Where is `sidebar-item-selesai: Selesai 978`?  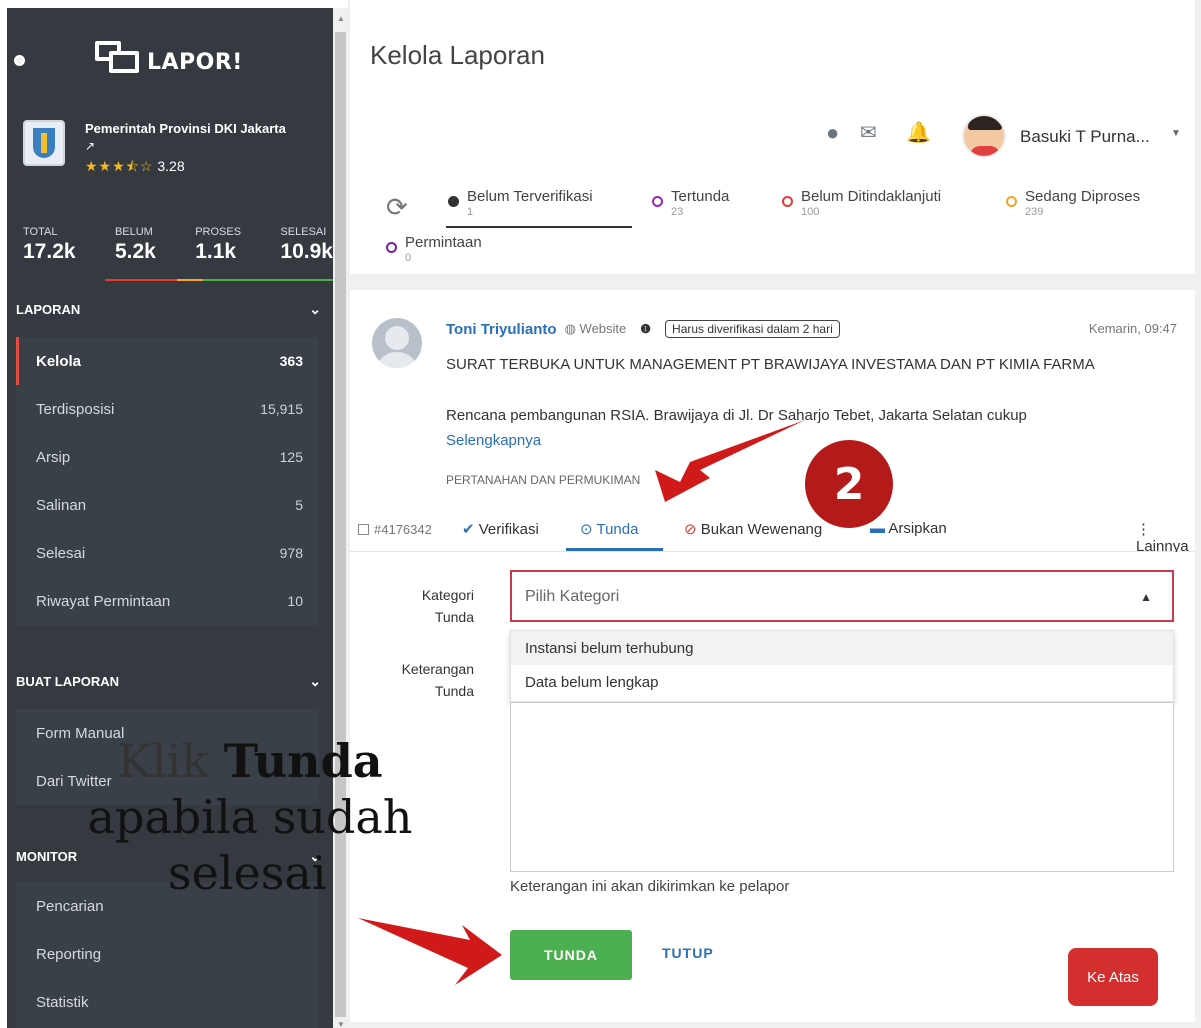 sidebar-item-selesai: Selesai 978 is located at coordinates (167, 553).